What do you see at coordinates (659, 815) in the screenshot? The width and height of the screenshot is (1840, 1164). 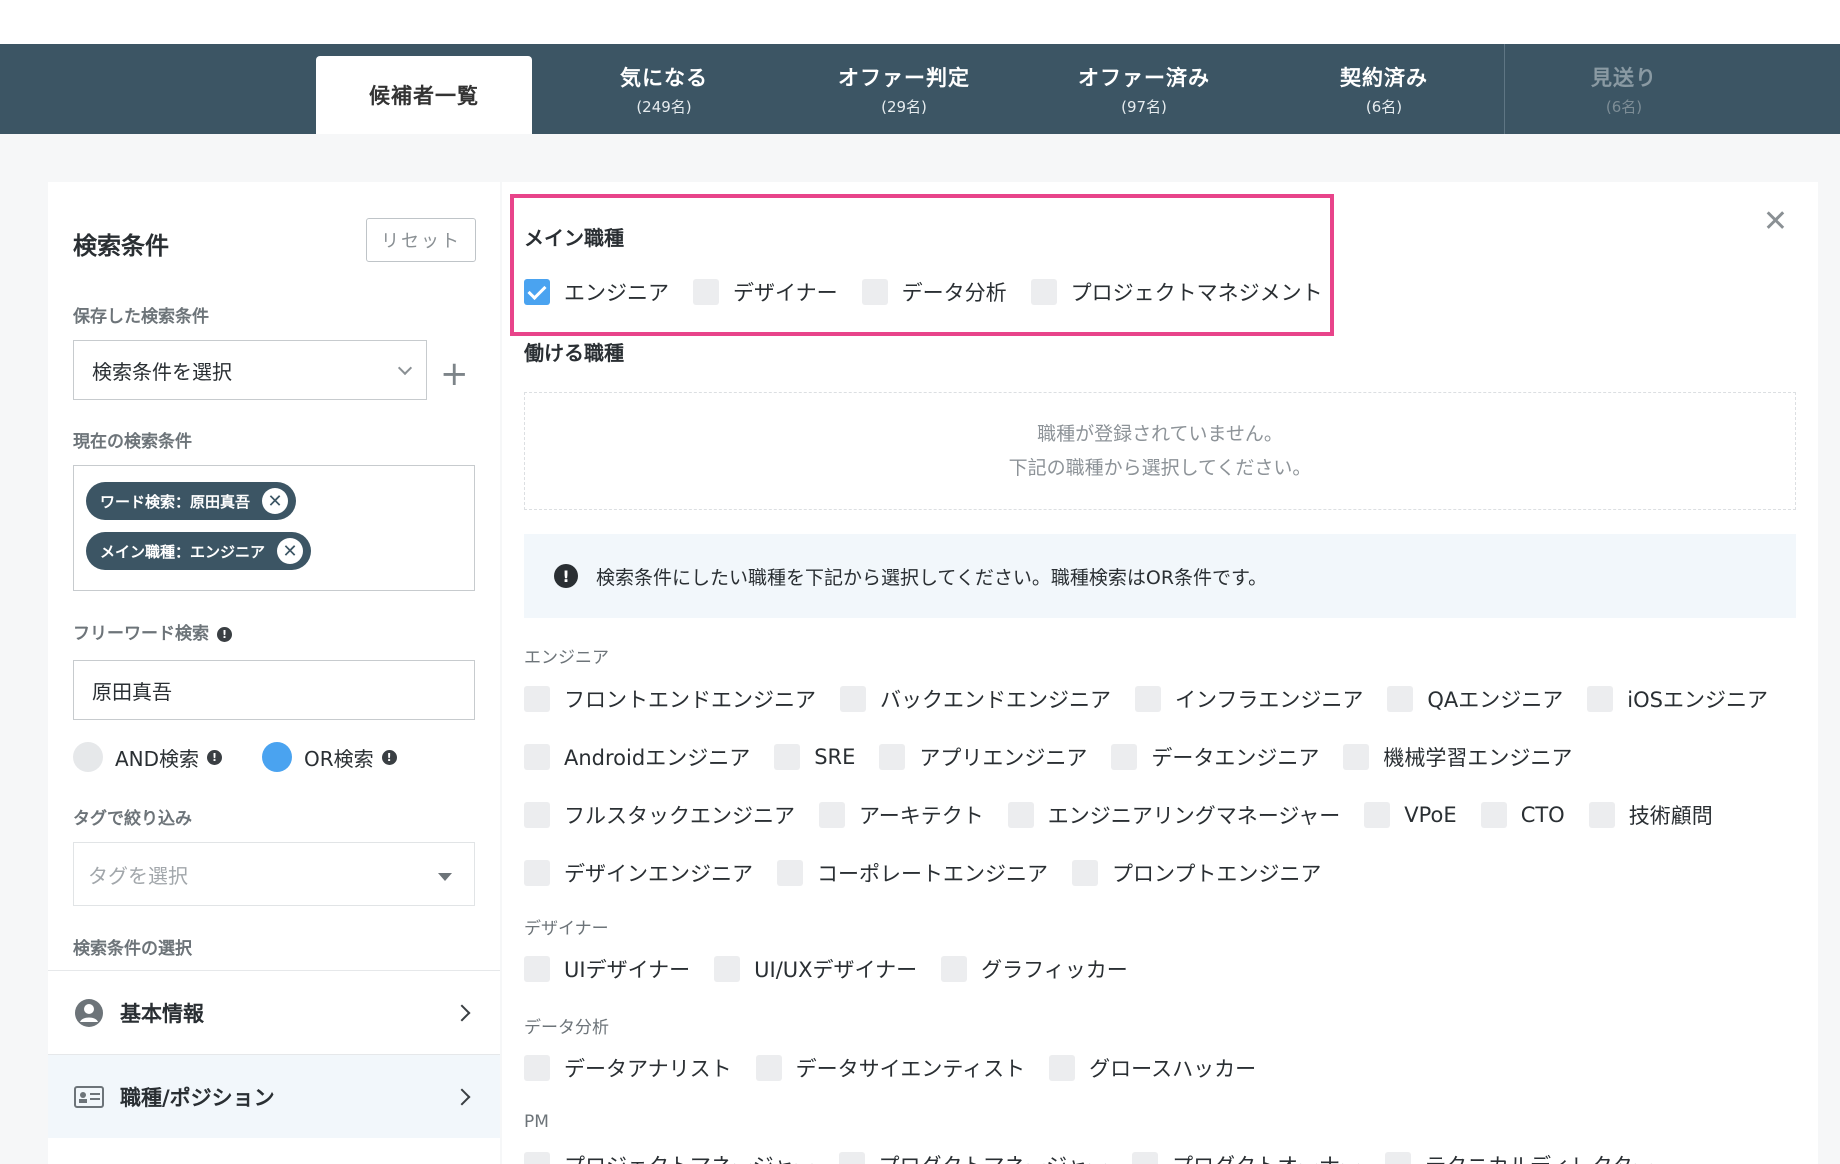 I see `job-option: フルスタックエンジニア` at bounding box center [659, 815].